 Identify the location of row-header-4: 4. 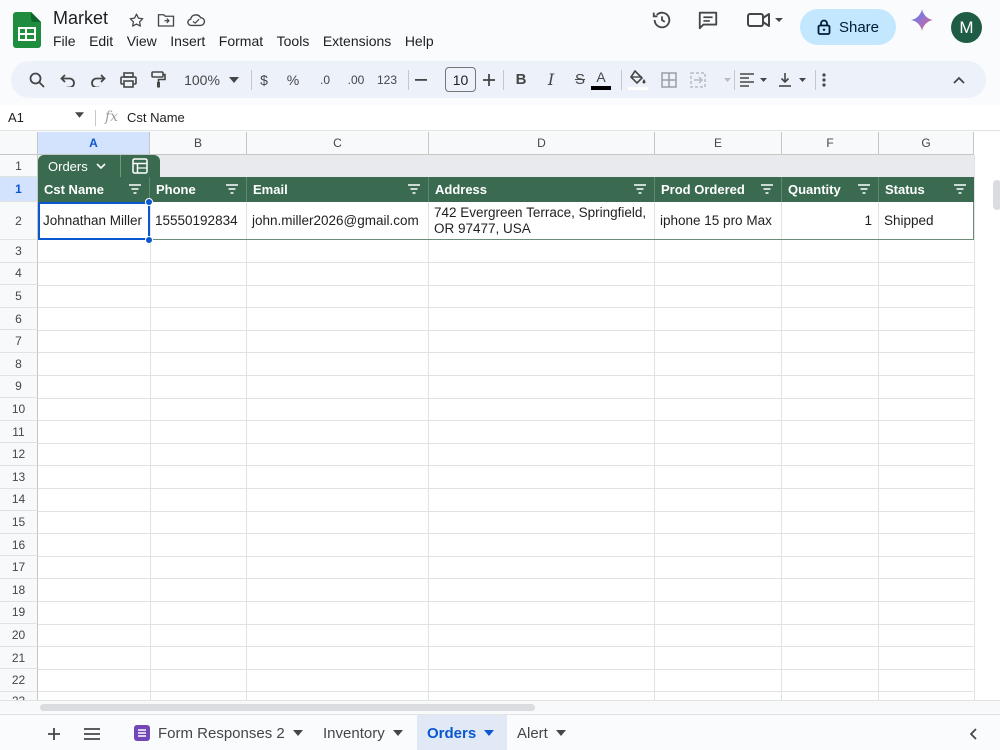
(19, 274).